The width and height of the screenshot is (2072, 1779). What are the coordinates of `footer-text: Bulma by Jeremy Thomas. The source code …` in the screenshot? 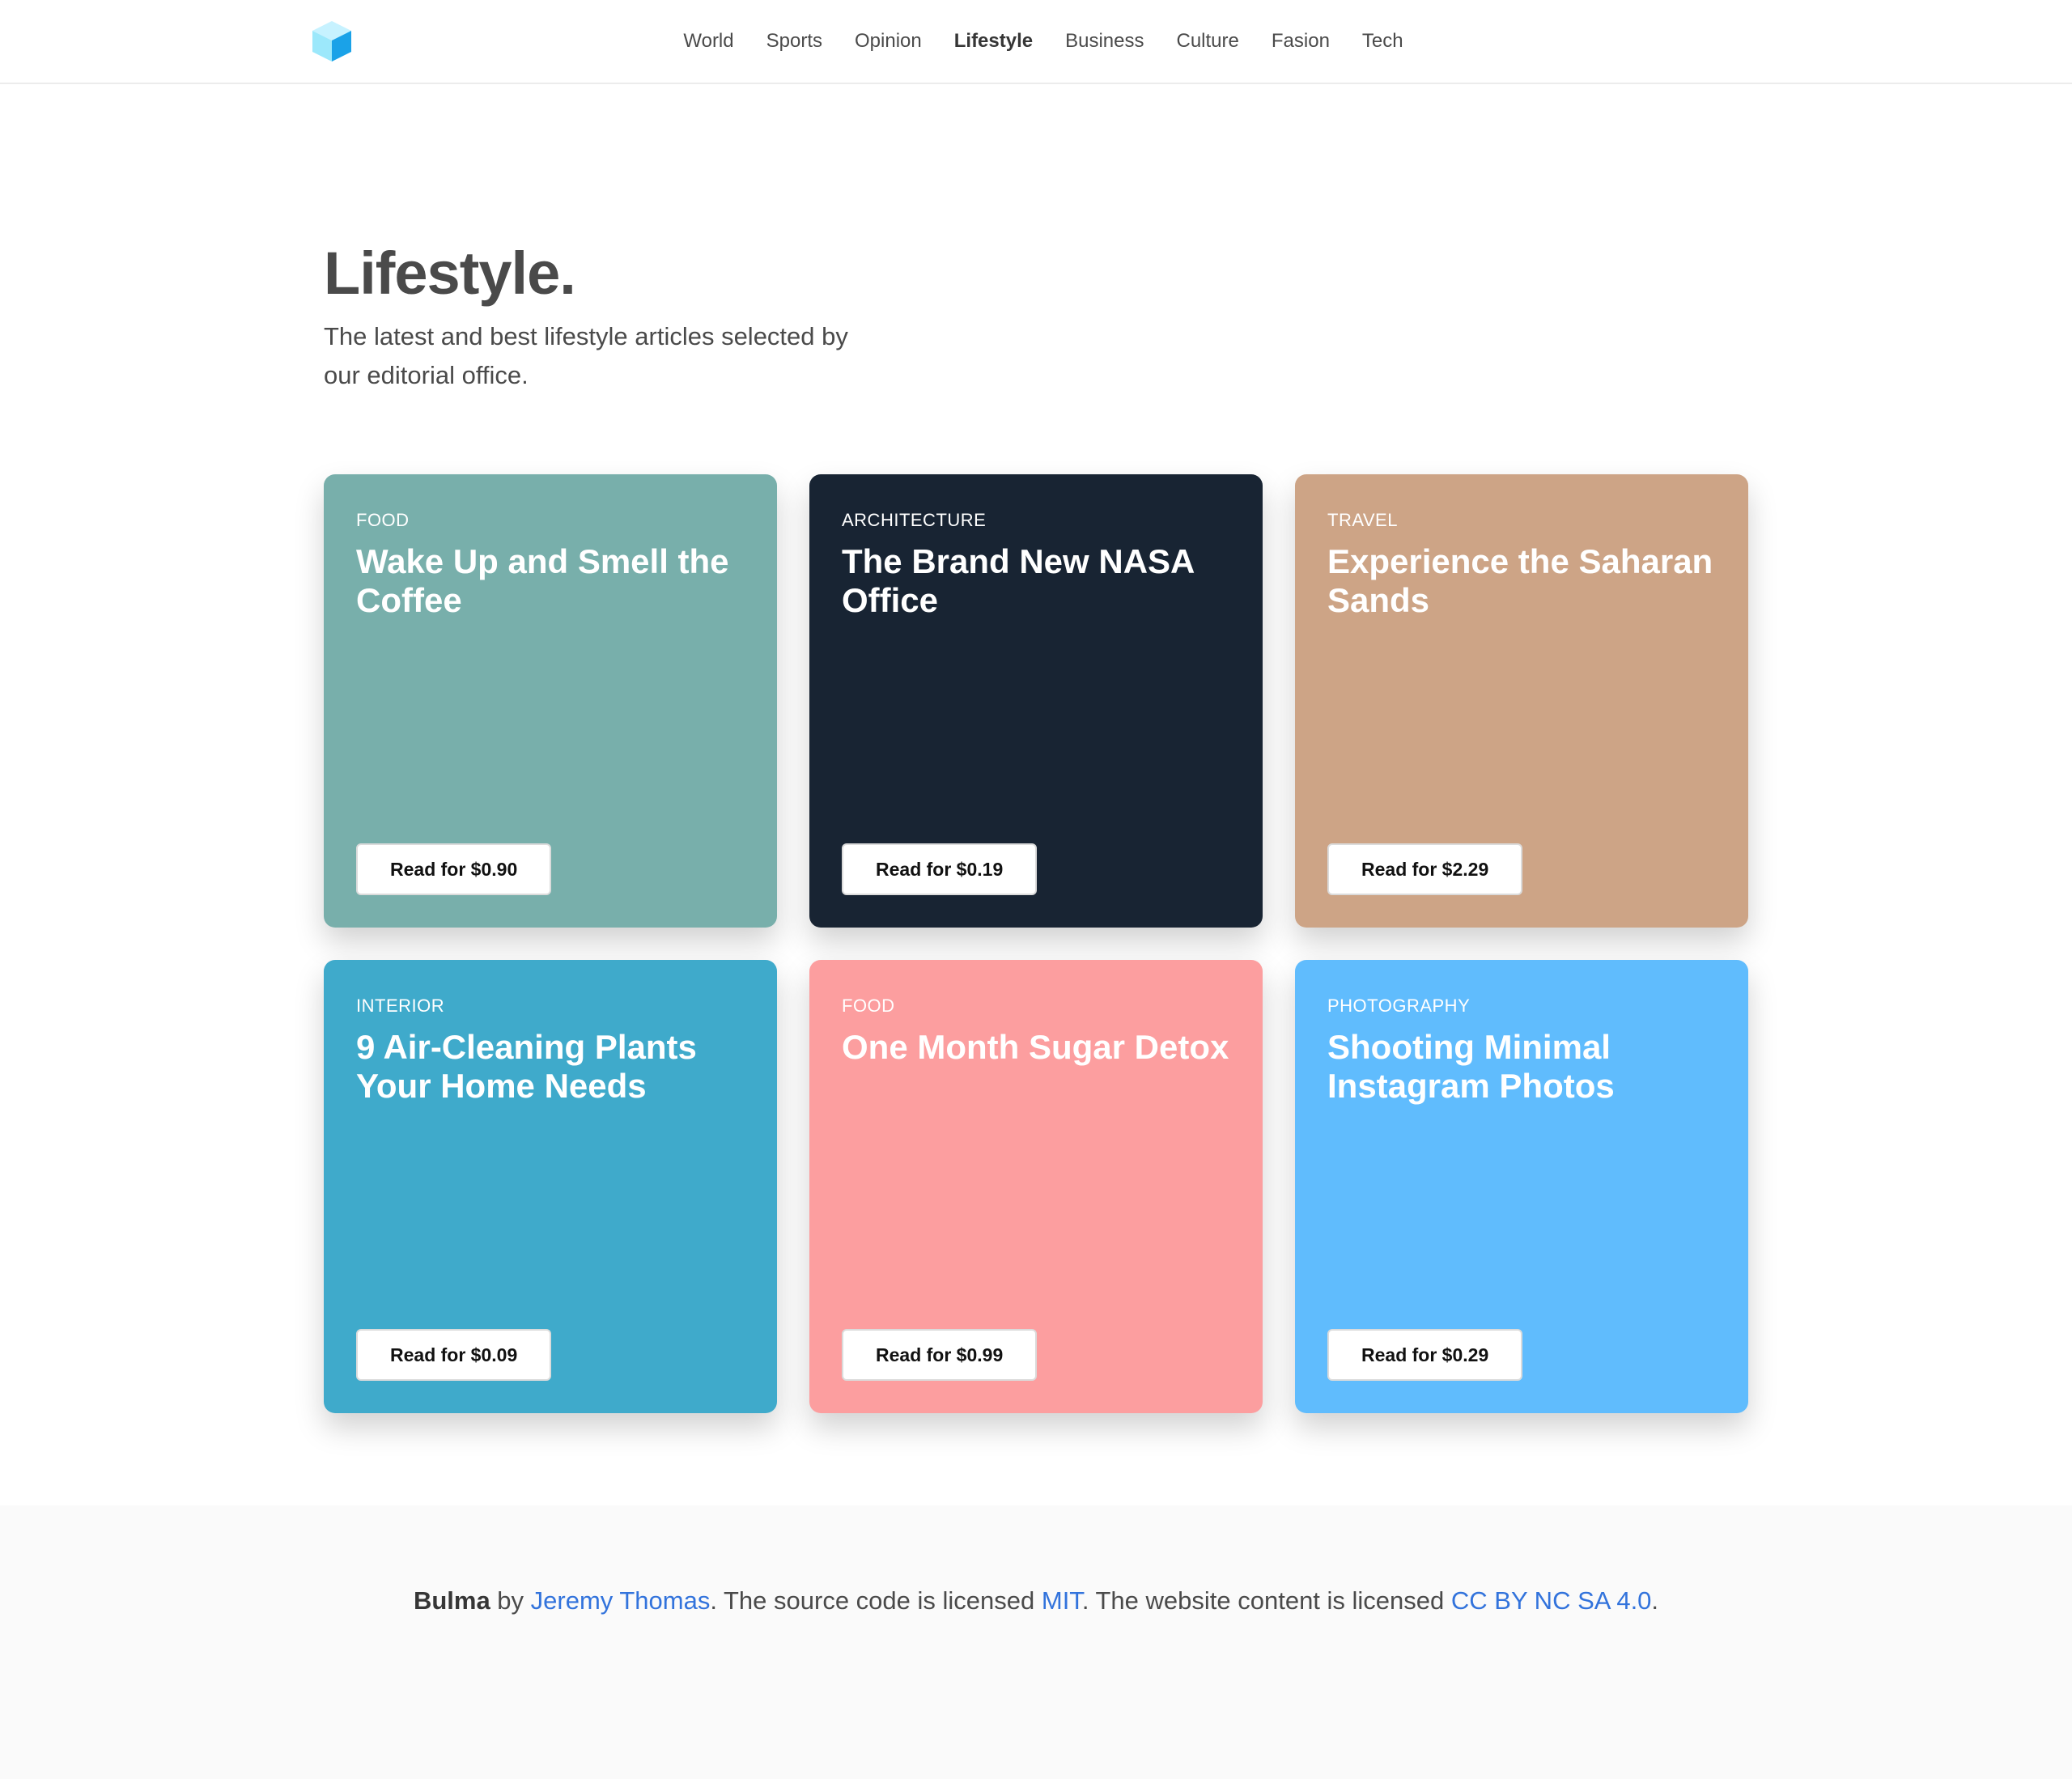 It's located at (1036, 1601).